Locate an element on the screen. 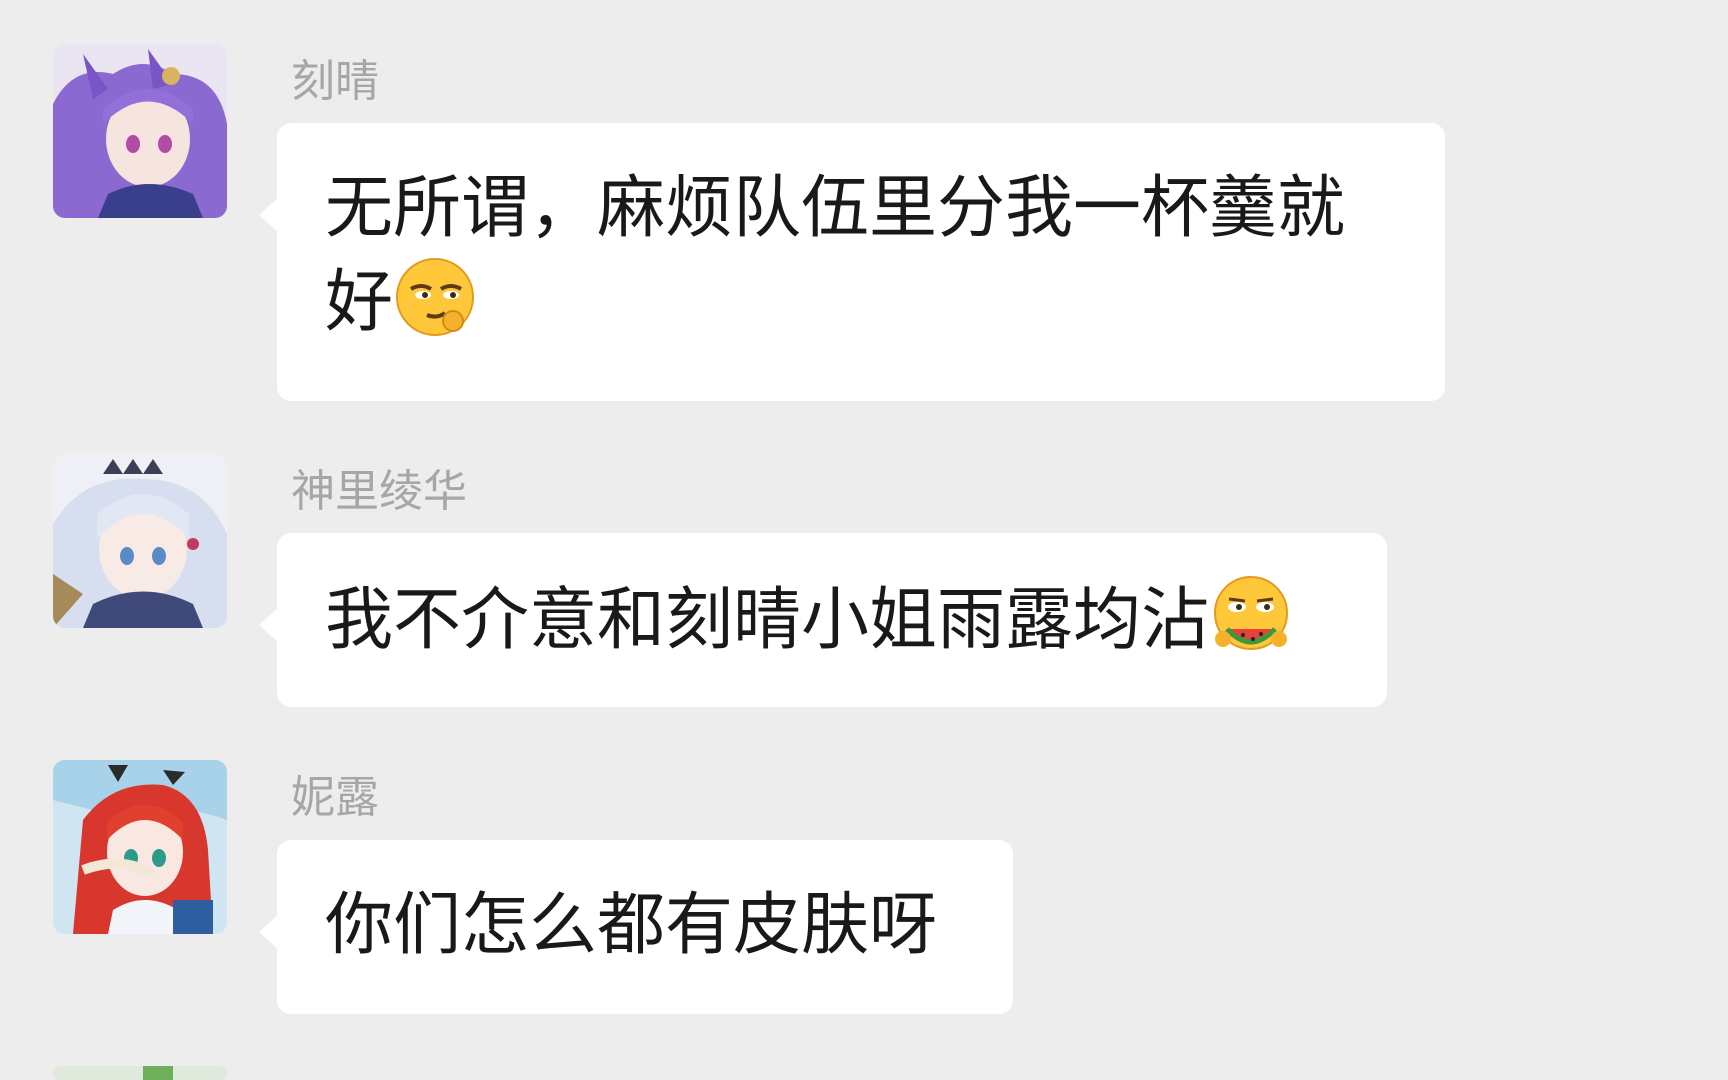 Image resolution: width=1728 pixels, height=1080 pixels. message-bubble: 我不介意和刻晴小姐雨露均沾 is located at coordinates (823, 620).